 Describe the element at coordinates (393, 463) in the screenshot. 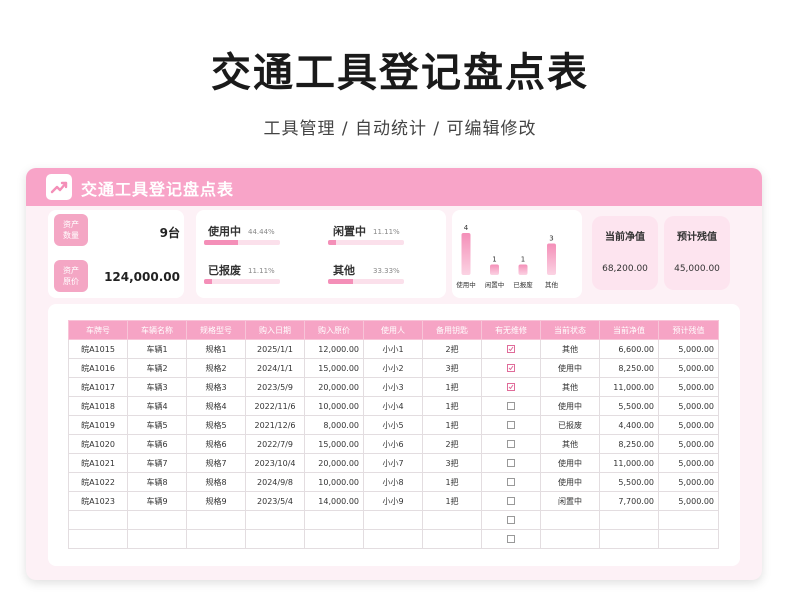

I see `table-cell: 小小7` at that location.